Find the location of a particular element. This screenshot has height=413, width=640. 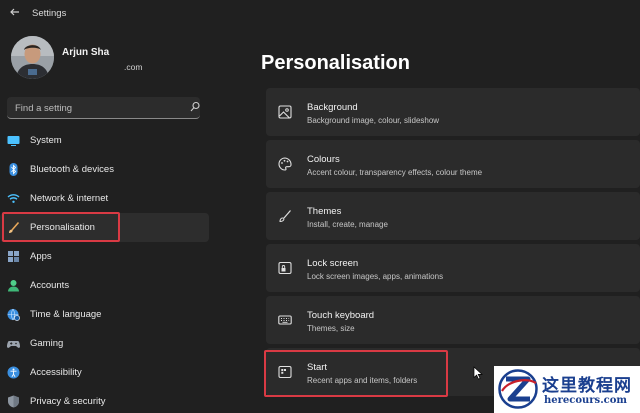

bluetooth-icon is located at coordinates (13, 169).